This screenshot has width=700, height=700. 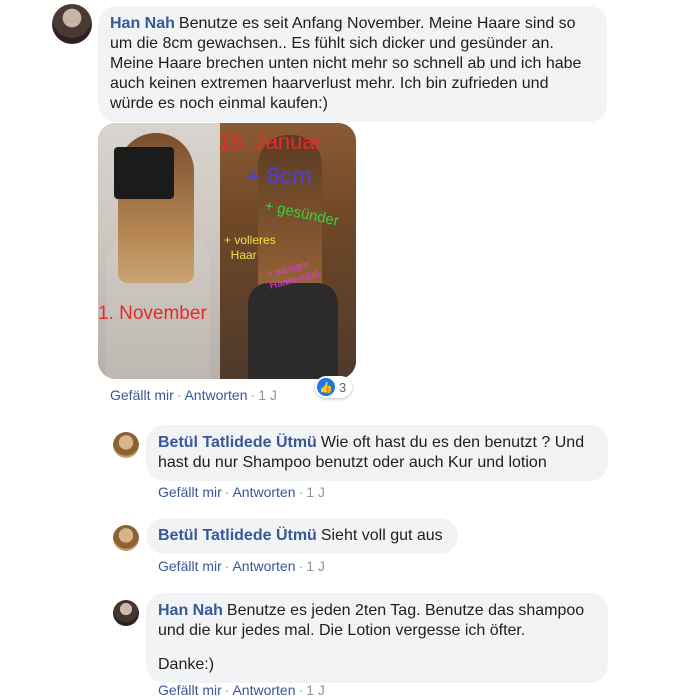 I want to click on photo-label-date-top: 18. Januar, so click(x=270, y=141).